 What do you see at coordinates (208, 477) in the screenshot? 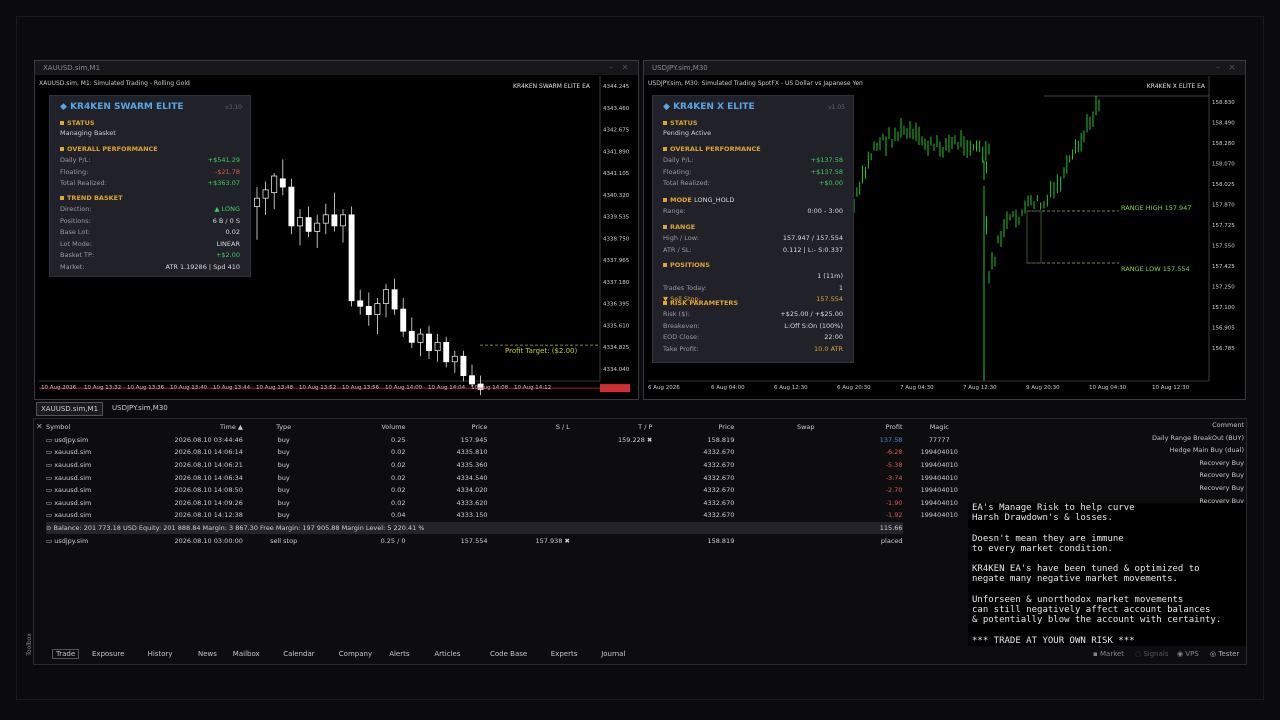
I see `table-cell: 2026.08.10 14:06:34` at bounding box center [208, 477].